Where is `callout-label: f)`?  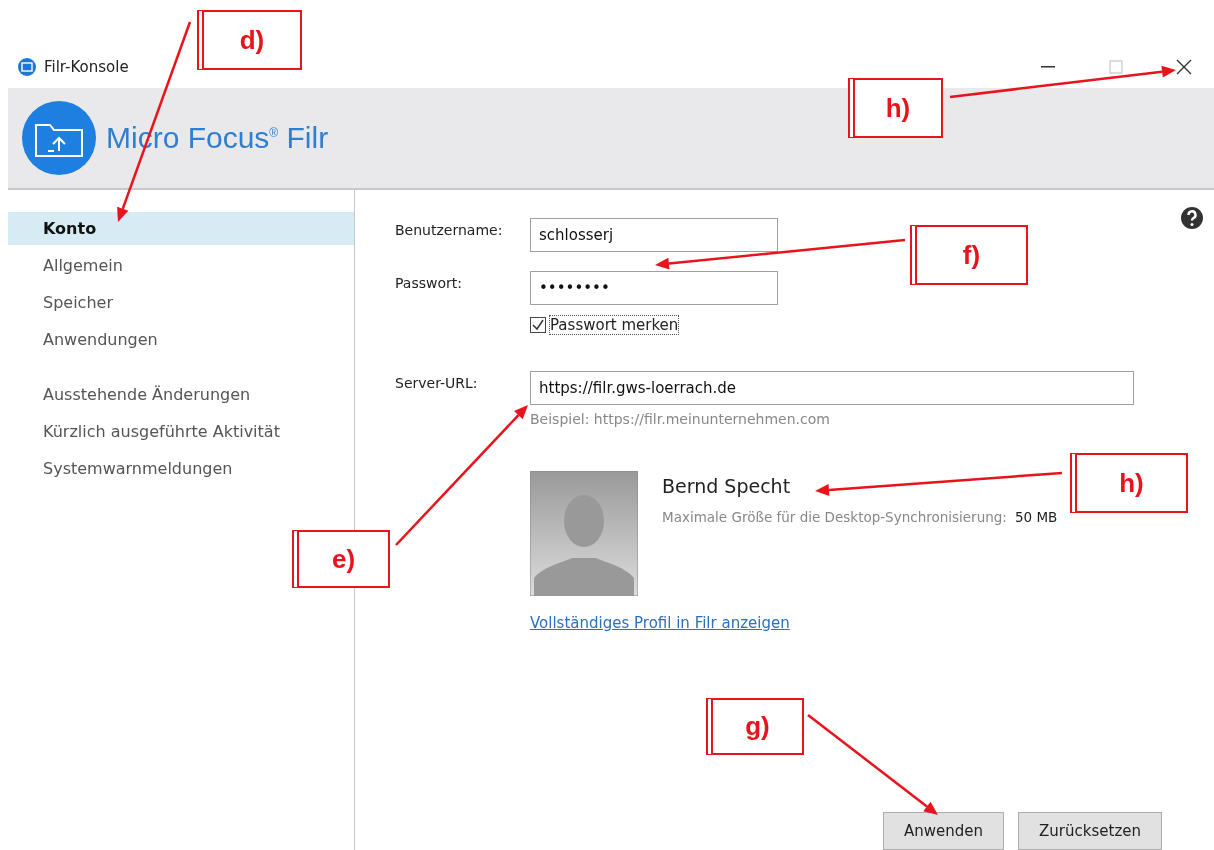 callout-label: f) is located at coordinates (969, 255).